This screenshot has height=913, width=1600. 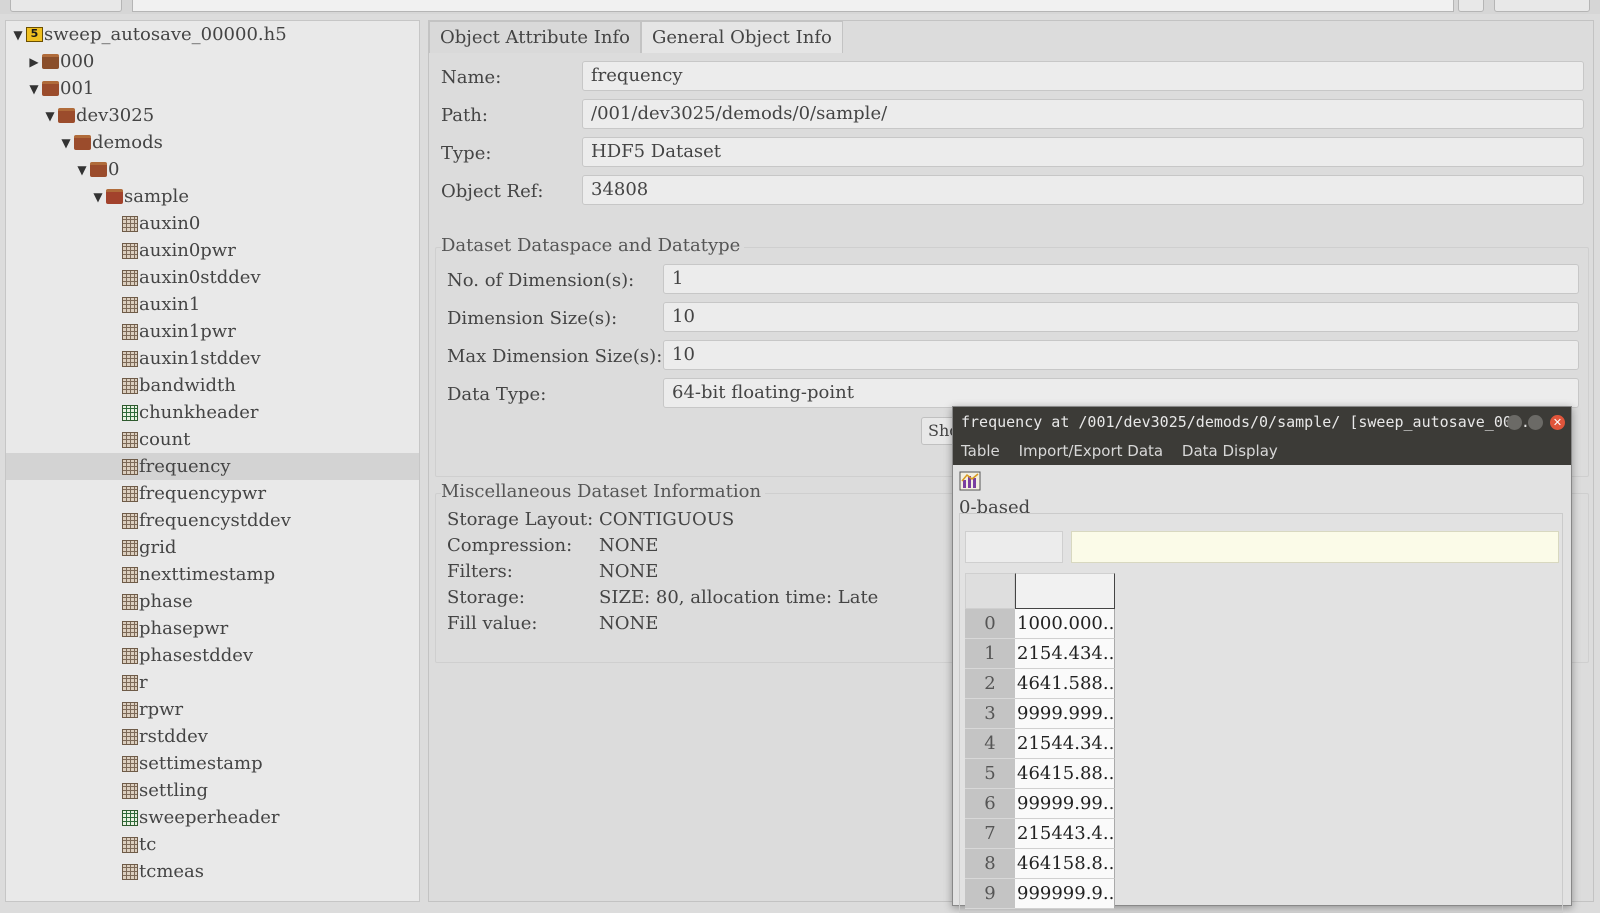 I want to click on tree-item-dataset: phasepwr, so click(x=212, y=628).